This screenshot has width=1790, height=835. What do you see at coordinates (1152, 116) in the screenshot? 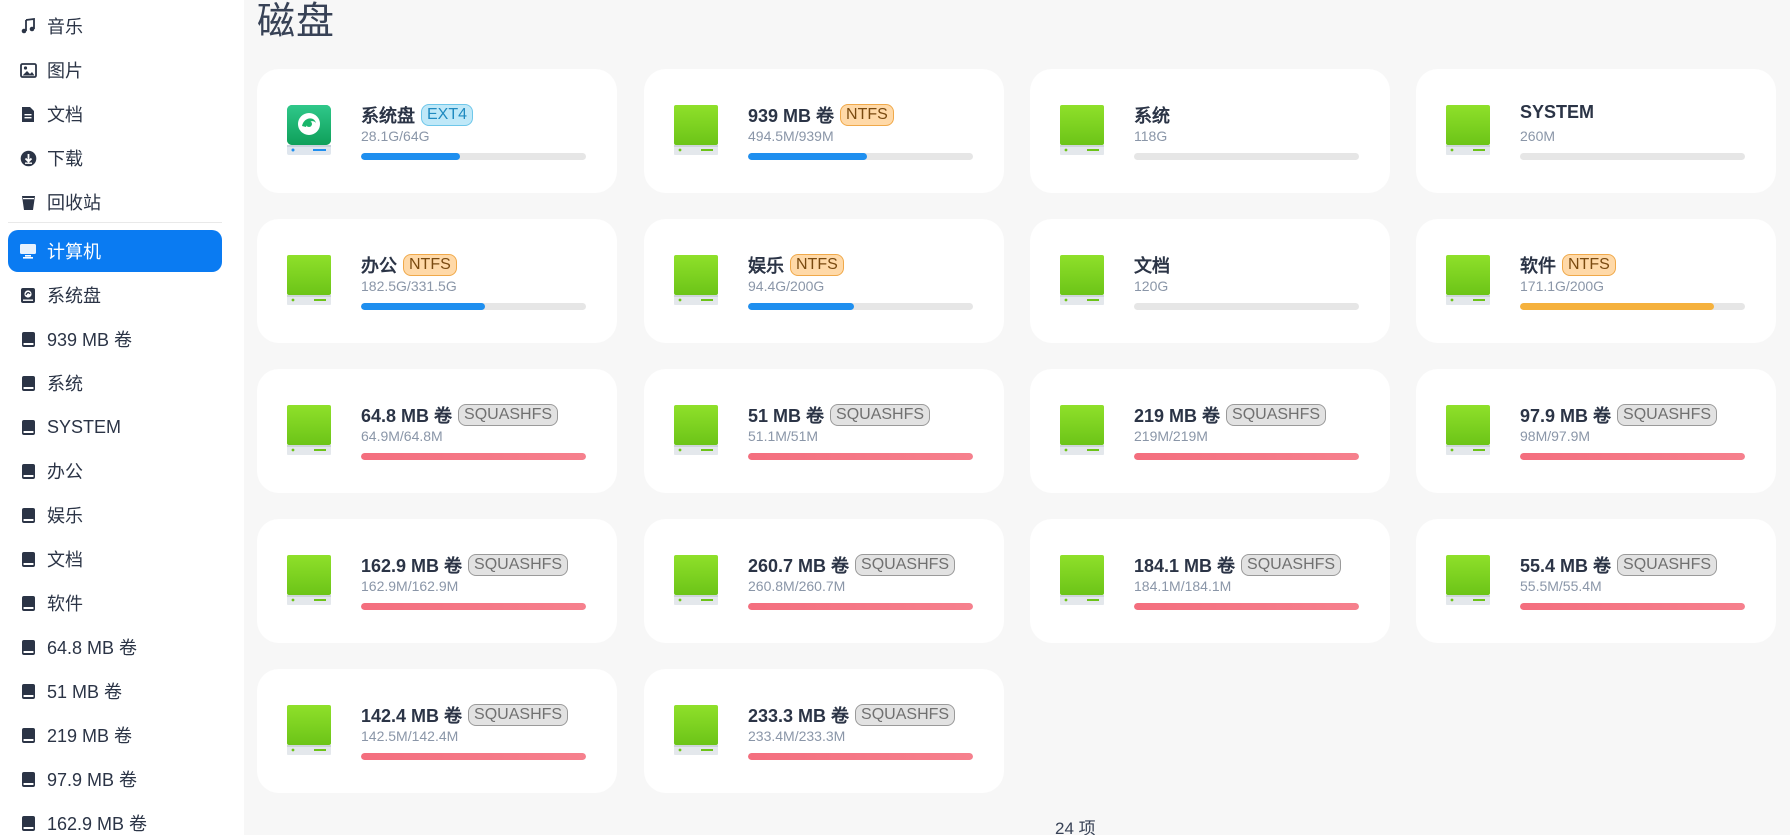
I see `disk-name: 系统` at bounding box center [1152, 116].